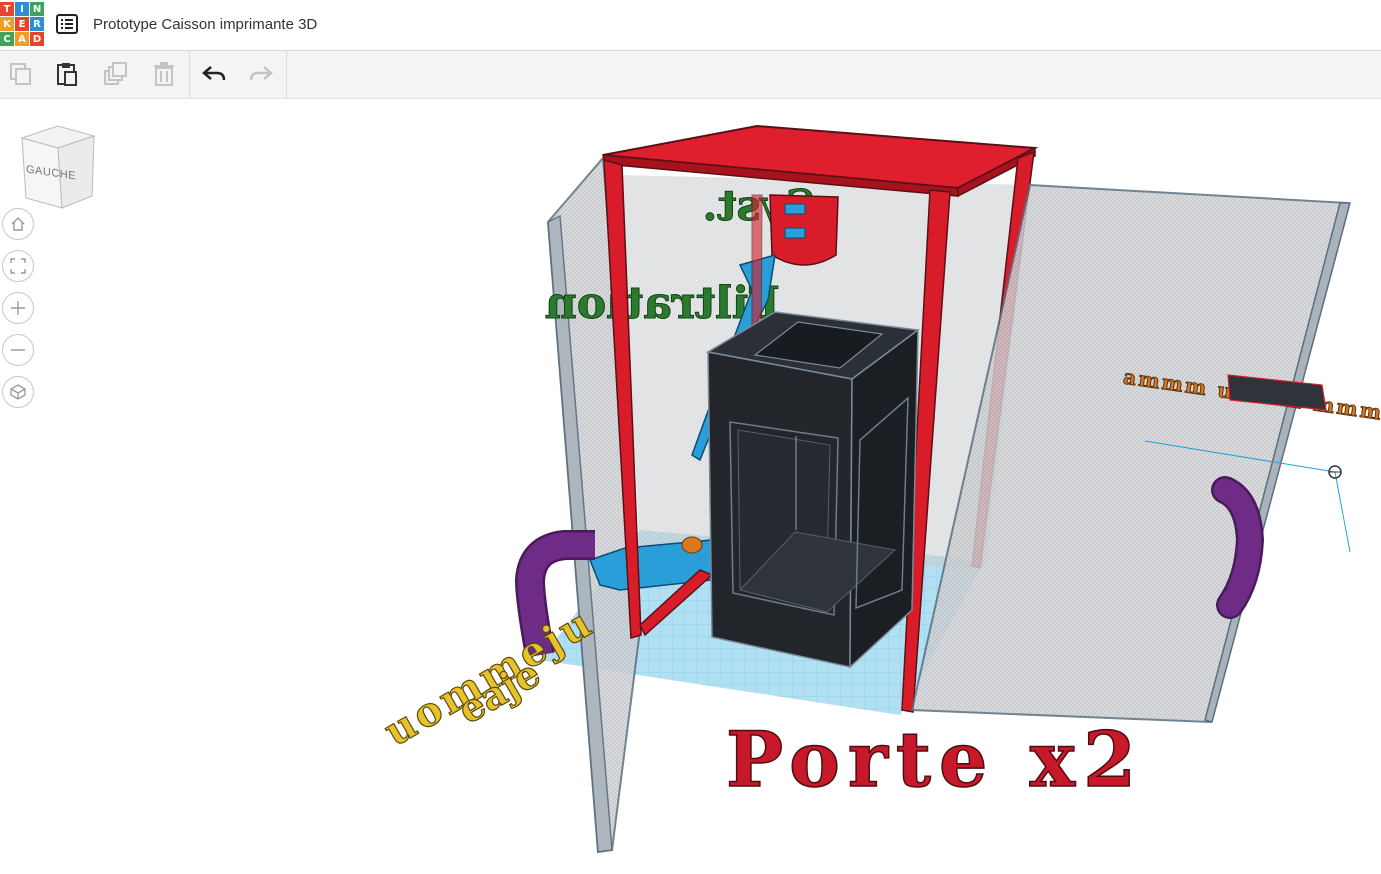  What do you see at coordinates (931, 759) in the screenshot?
I see `porte-x2-text: Porte x2` at bounding box center [931, 759].